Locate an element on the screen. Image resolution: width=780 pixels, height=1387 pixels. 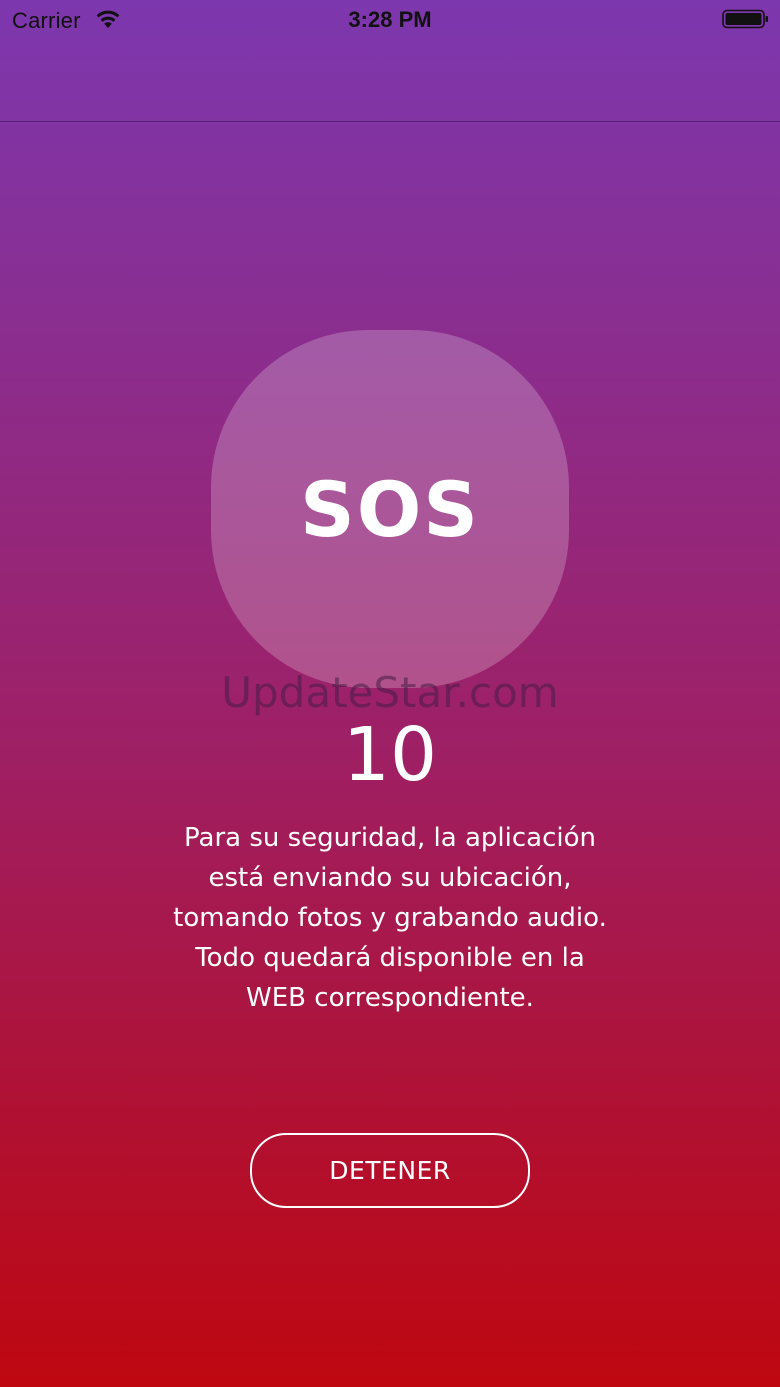
stop-button-label: DETENER is located at coordinates (390, 1170).